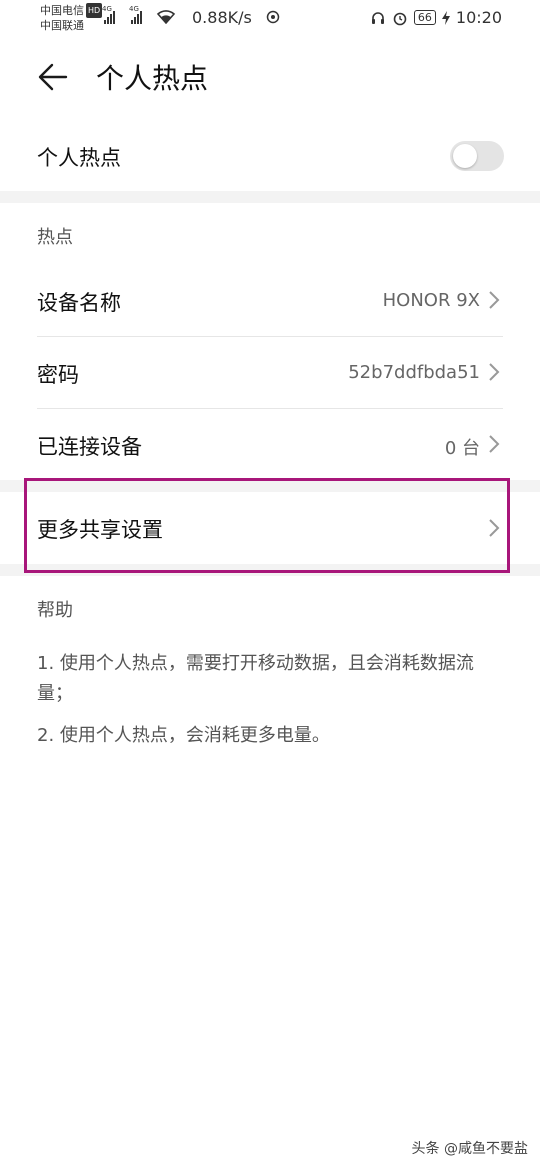  What do you see at coordinates (431, 300) in the screenshot?
I see `device-name-value: HONOR 9X` at bounding box center [431, 300].